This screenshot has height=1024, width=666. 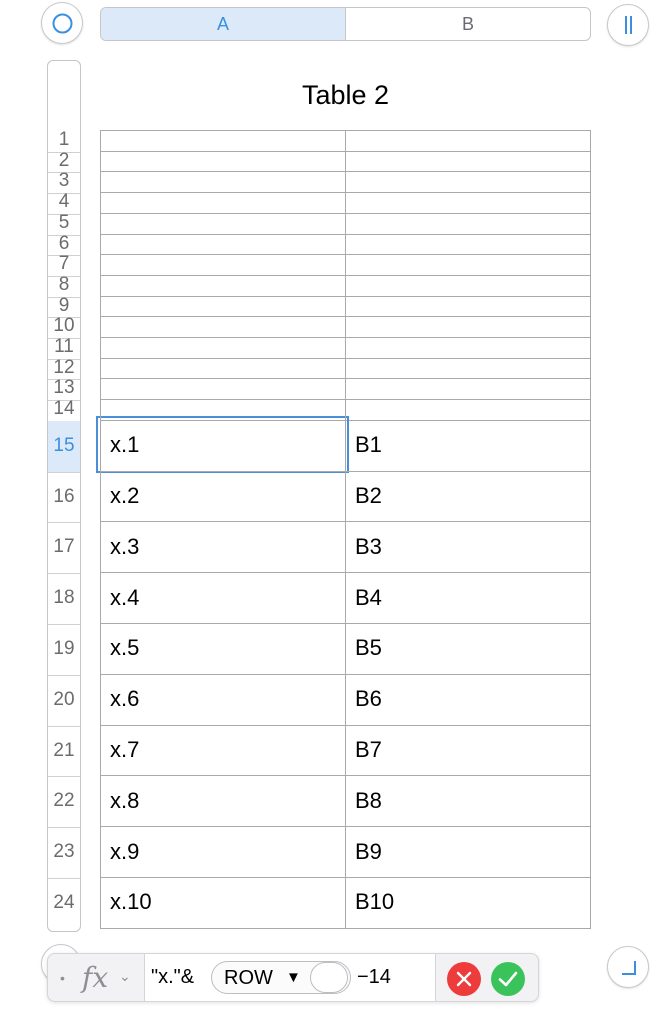 What do you see at coordinates (222, 546) in the screenshot?
I see `cell-a: x.3` at bounding box center [222, 546].